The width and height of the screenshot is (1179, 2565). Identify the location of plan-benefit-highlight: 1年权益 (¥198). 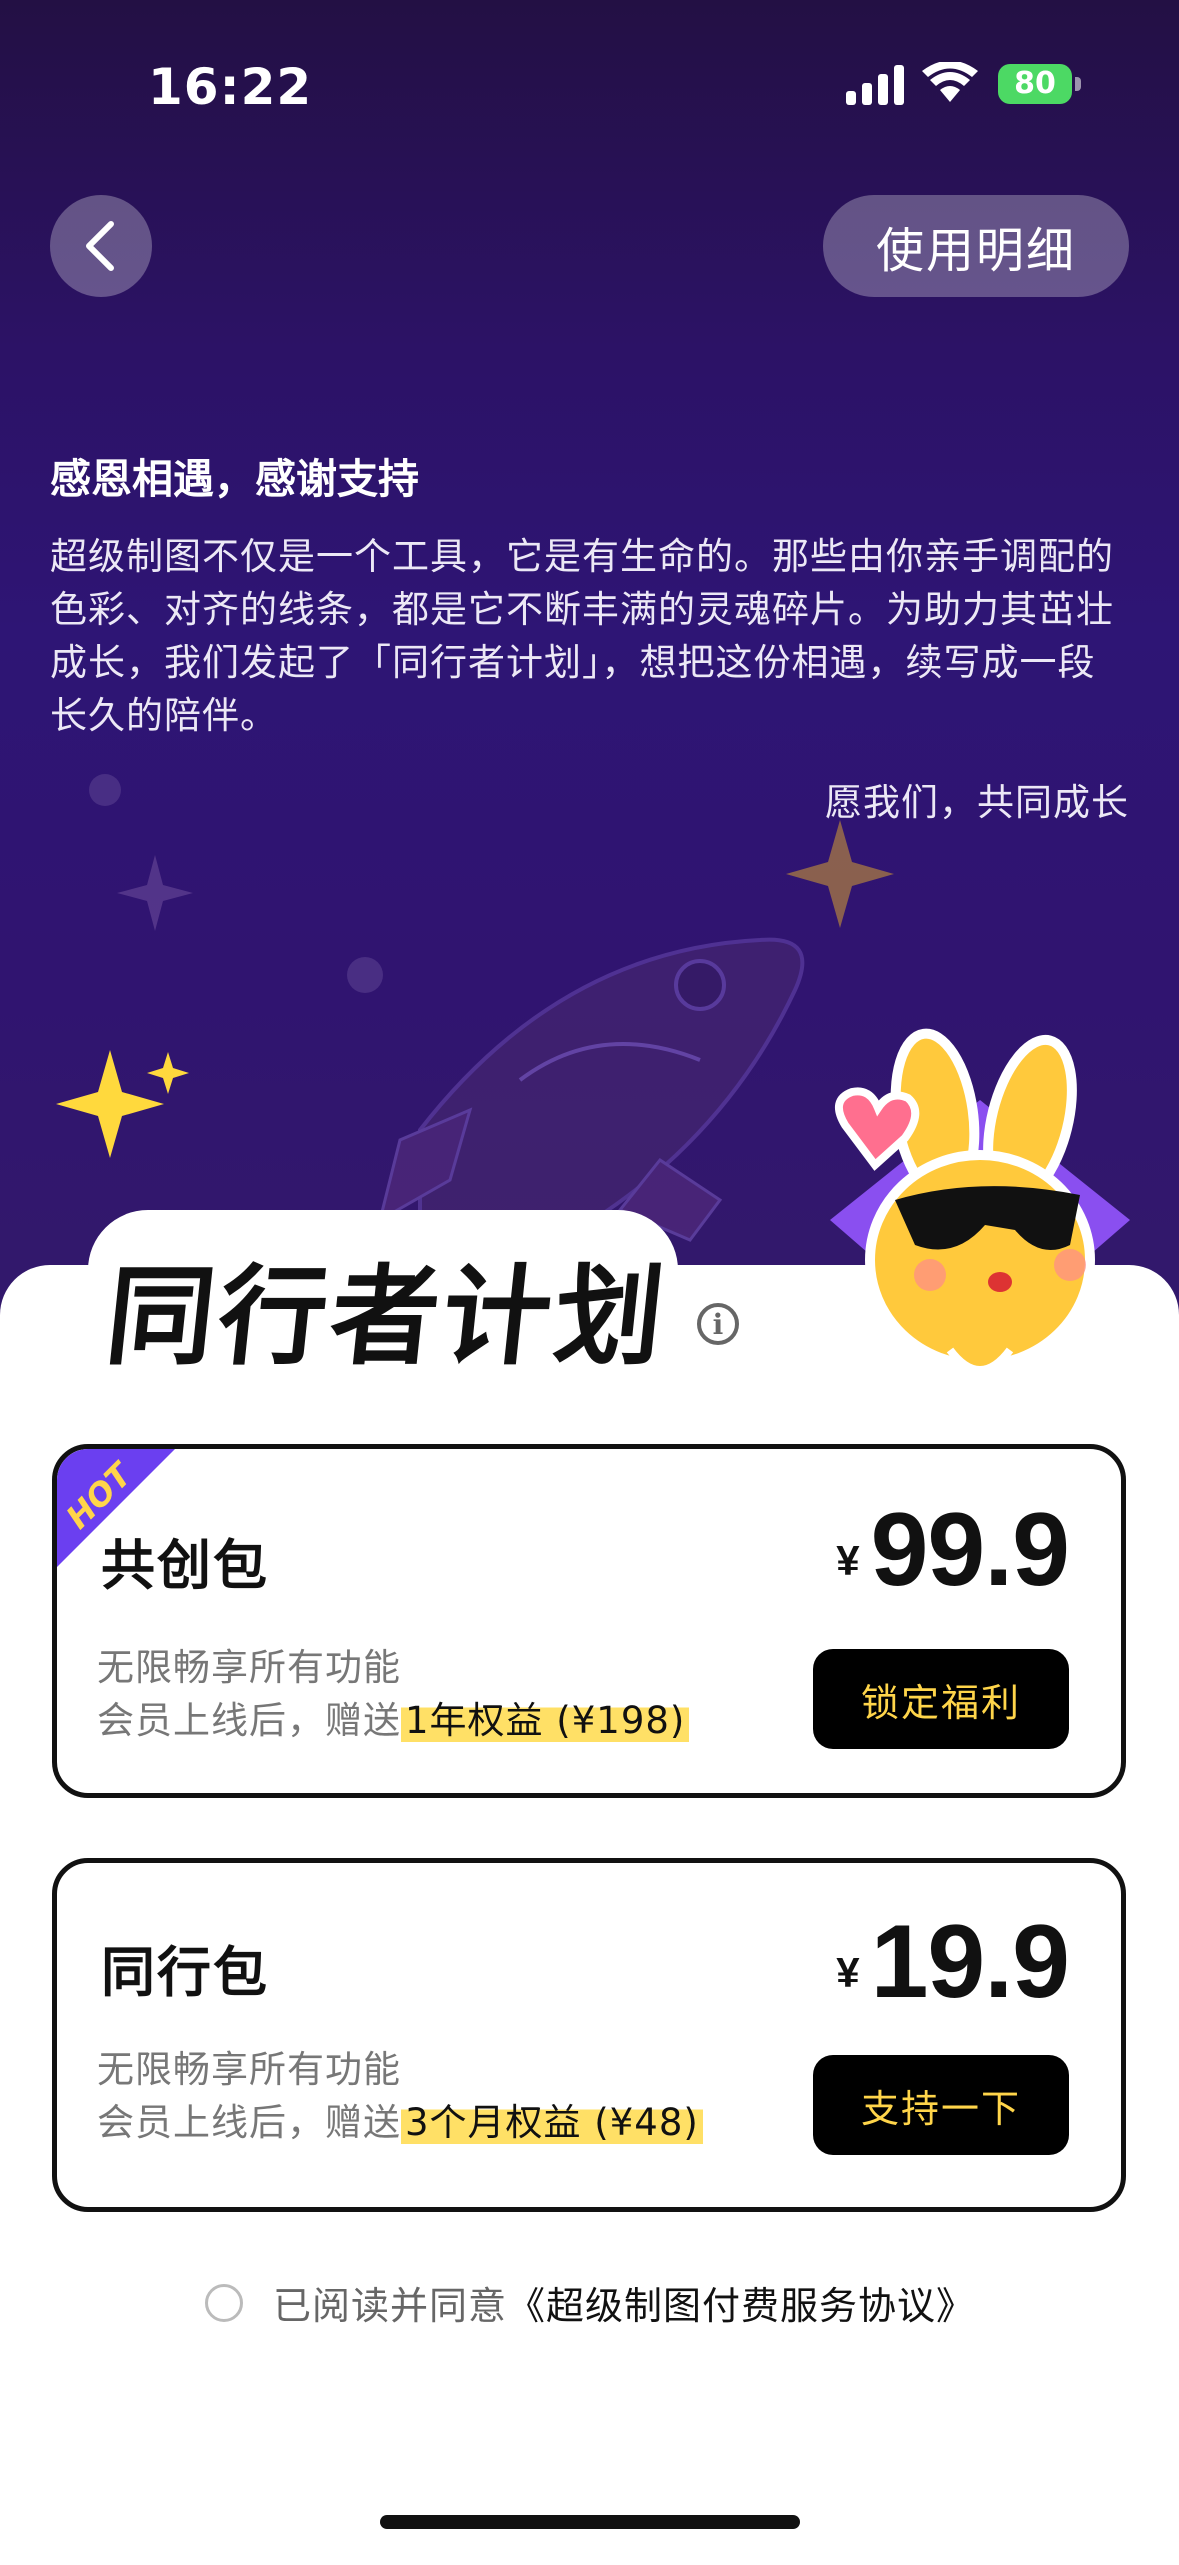
(545, 1720).